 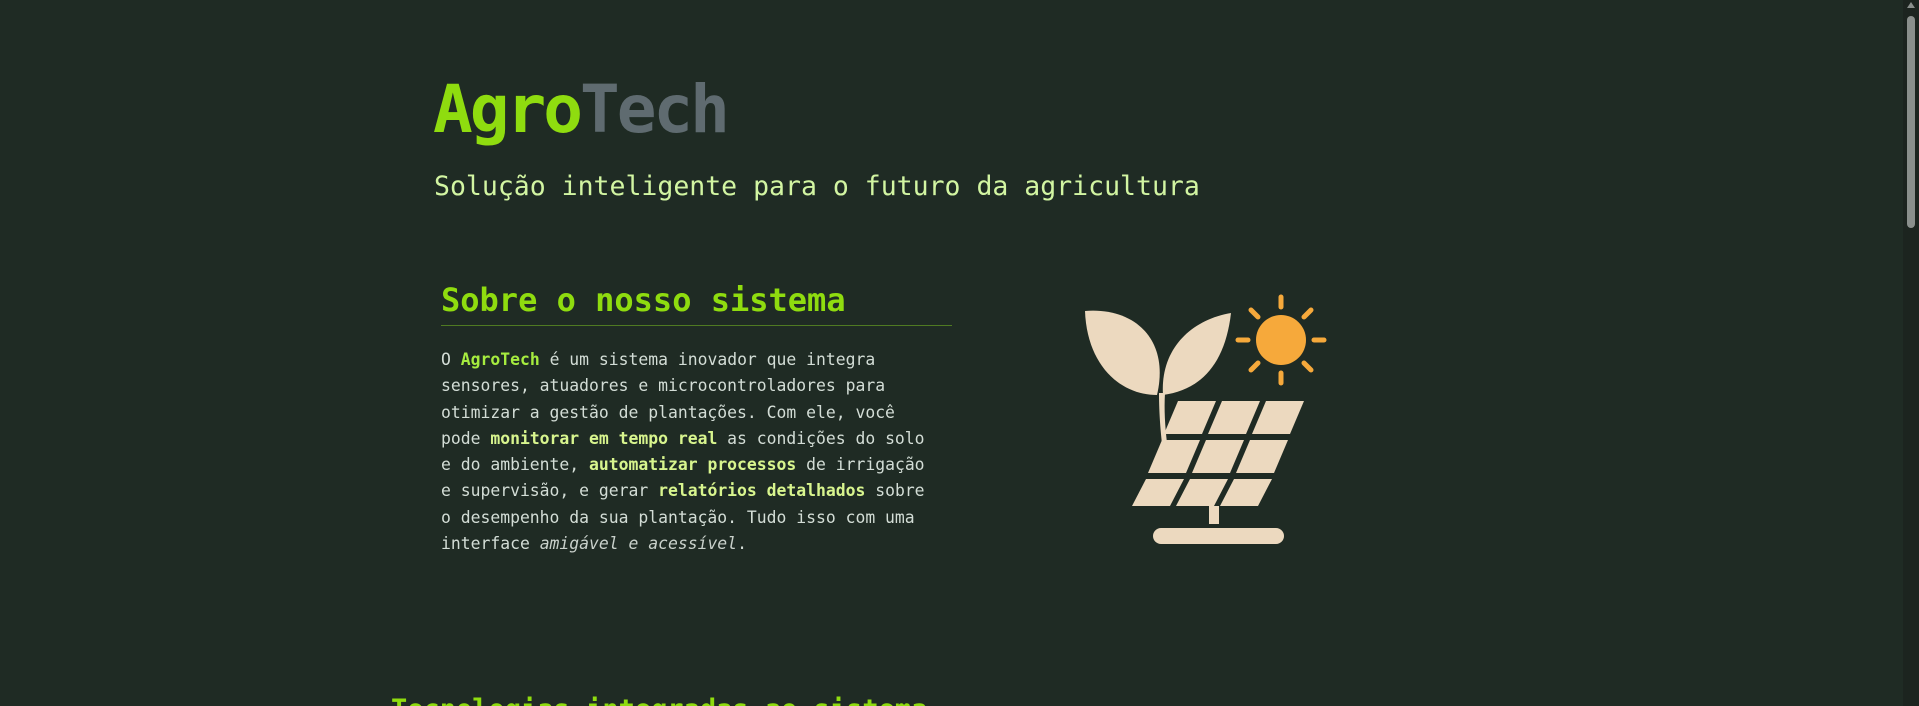 What do you see at coordinates (1158, 376) in the screenshot?
I see `sprout-icon` at bounding box center [1158, 376].